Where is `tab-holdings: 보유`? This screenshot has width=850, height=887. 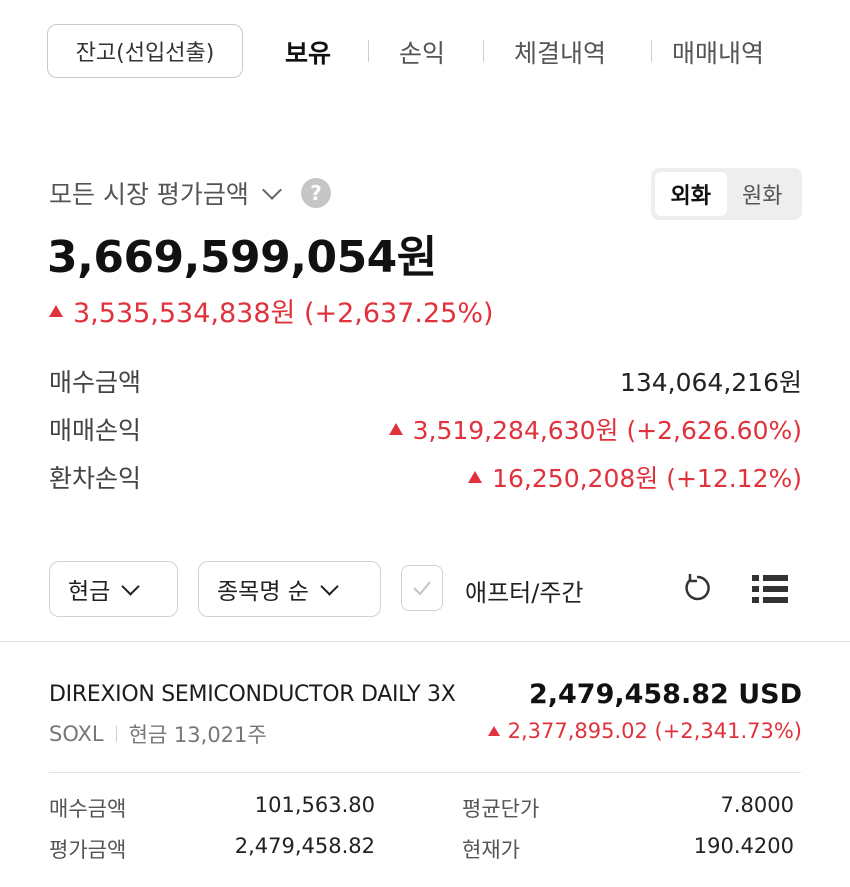
tab-holdings: 보유 is located at coordinates (308, 52).